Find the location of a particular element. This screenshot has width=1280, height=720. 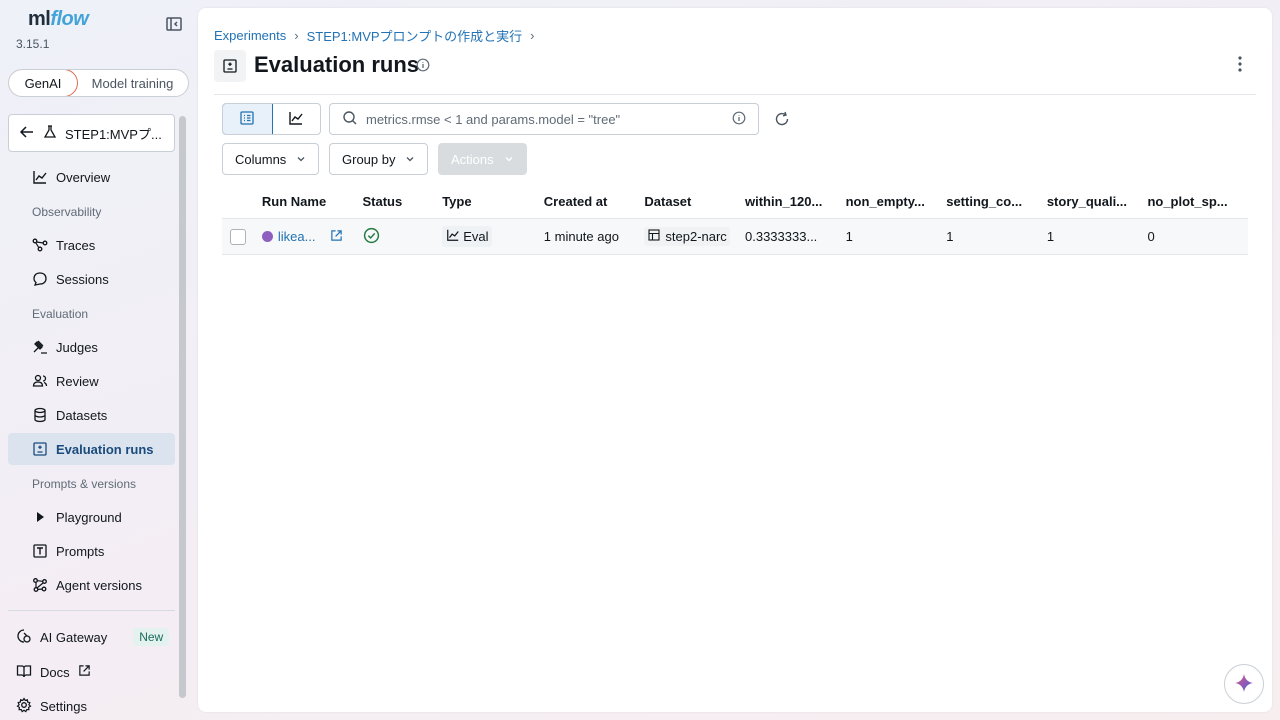

nav-agent-versions-label: Agent versions is located at coordinates (99, 585).